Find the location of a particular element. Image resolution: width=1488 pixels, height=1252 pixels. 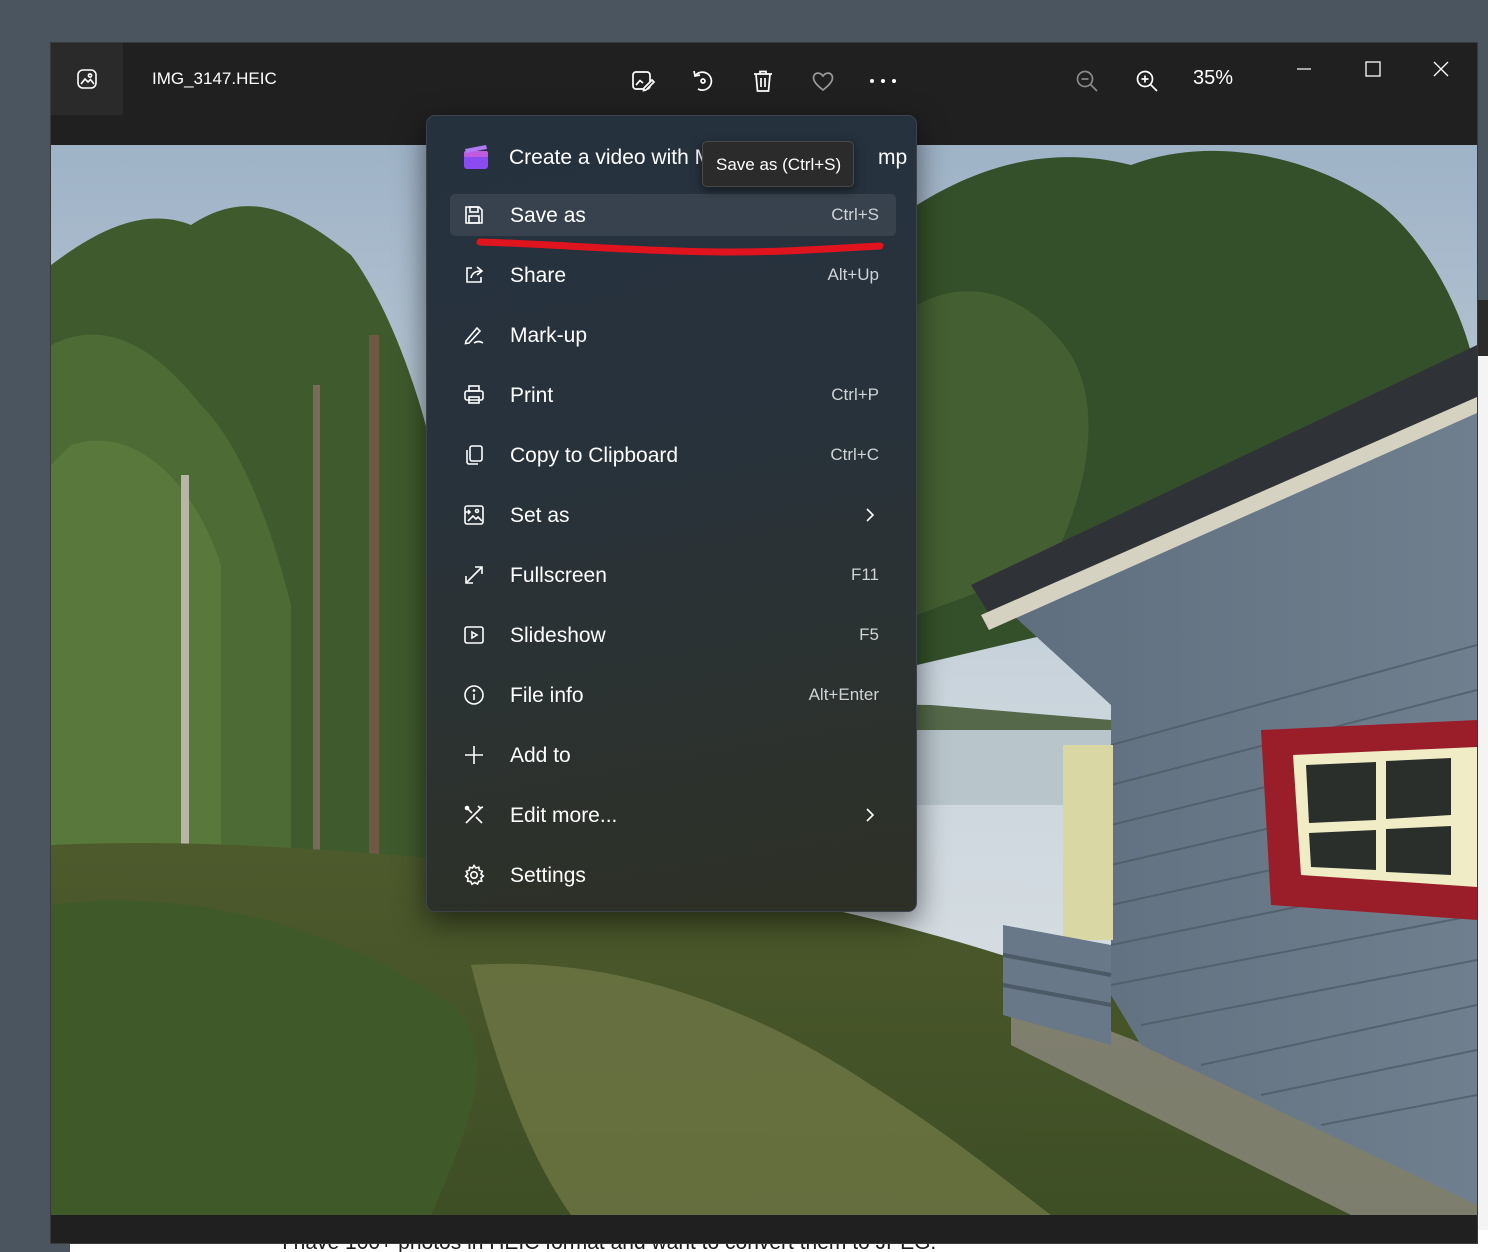

menu-item-label: Slideshow is located at coordinates (558, 635).